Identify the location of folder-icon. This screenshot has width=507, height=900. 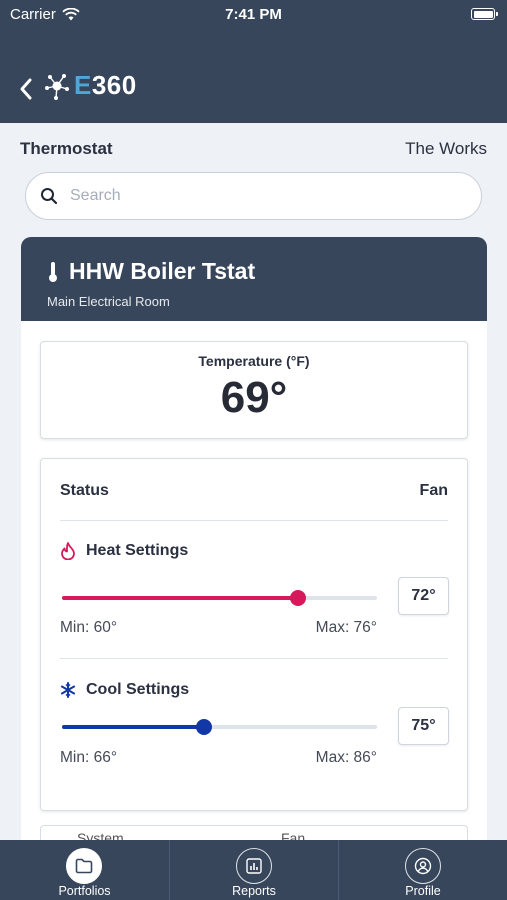
(84, 866).